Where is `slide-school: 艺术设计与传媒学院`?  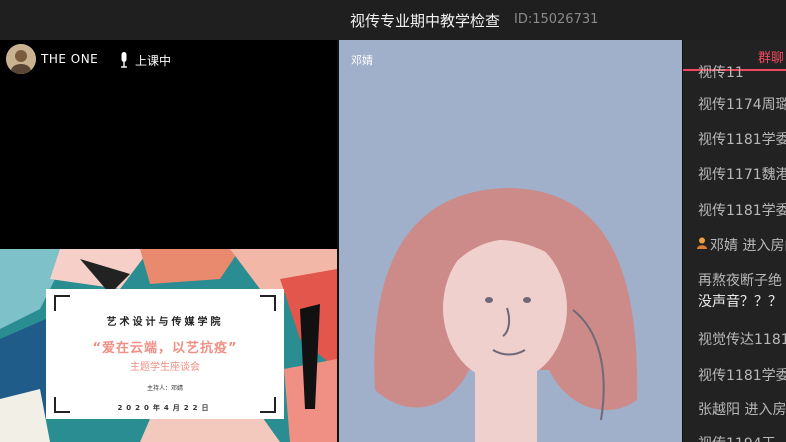 slide-school: 艺术设计与传媒学院 is located at coordinates (165, 322).